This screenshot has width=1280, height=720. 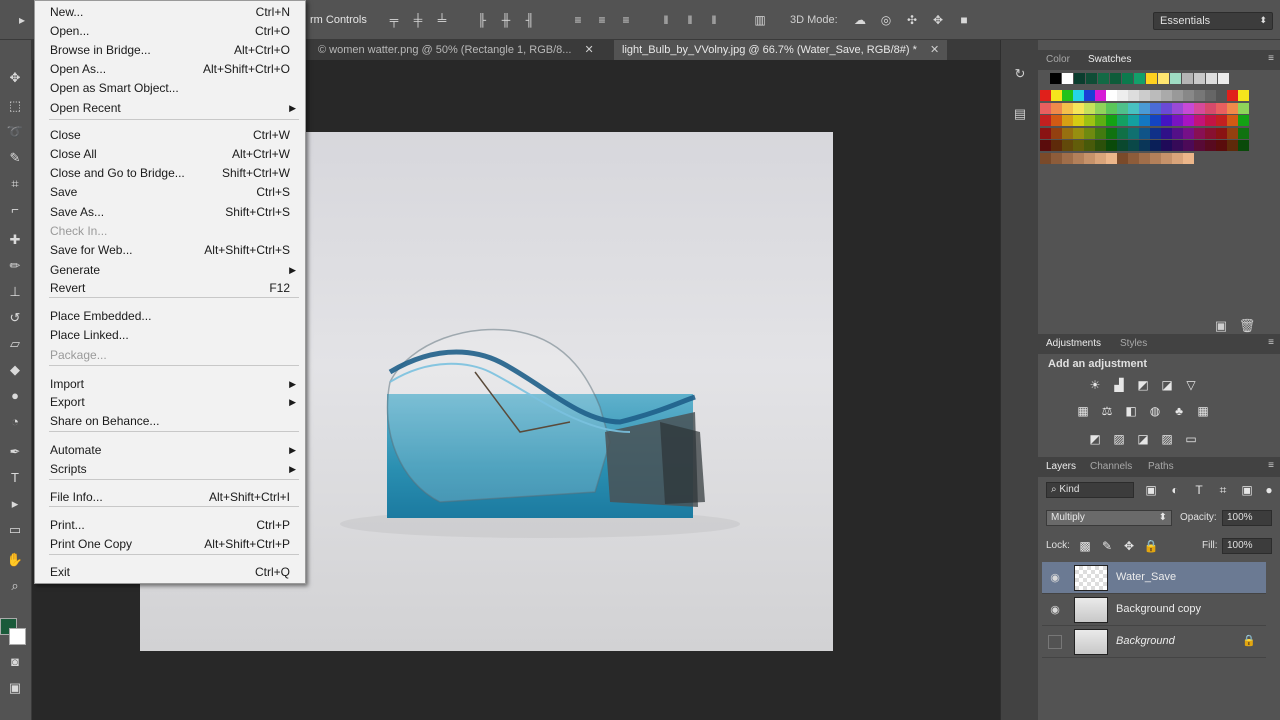 What do you see at coordinates (170, 154) in the screenshot?
I see `menu-item-close-all: Close All Alt+Ctrl+W` at bounding box center [170, 154].